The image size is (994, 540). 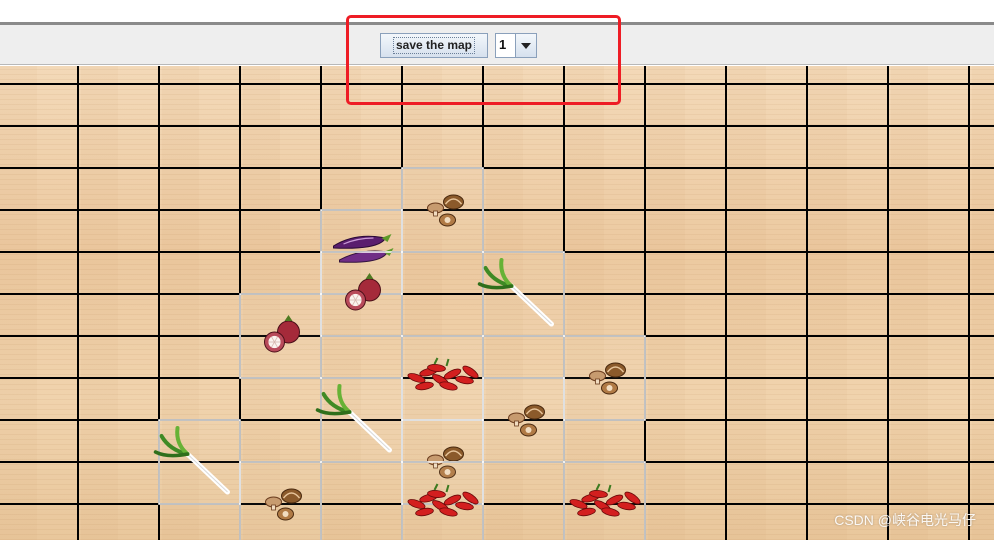 What do you see at coordinates (483, 60) in the screenshot?
I see `highlight-box` at bounding box center [483, 60].